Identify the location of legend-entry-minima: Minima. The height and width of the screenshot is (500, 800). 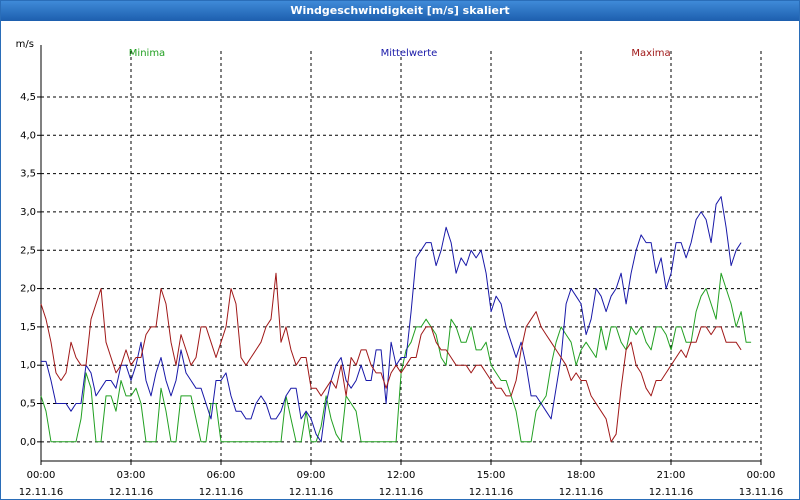
(147, 53).